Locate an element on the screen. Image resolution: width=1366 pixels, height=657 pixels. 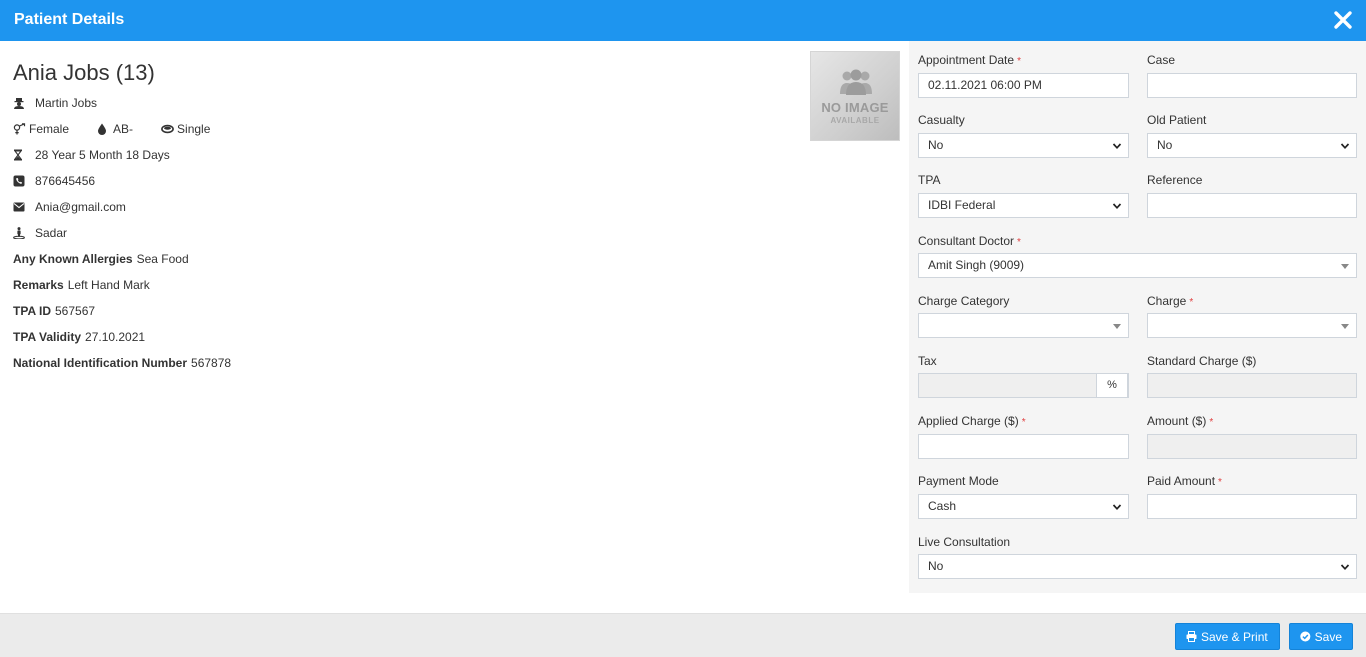
patient-photo: NO IMAGE AVAILABLE is located at coordinates (855, 96).